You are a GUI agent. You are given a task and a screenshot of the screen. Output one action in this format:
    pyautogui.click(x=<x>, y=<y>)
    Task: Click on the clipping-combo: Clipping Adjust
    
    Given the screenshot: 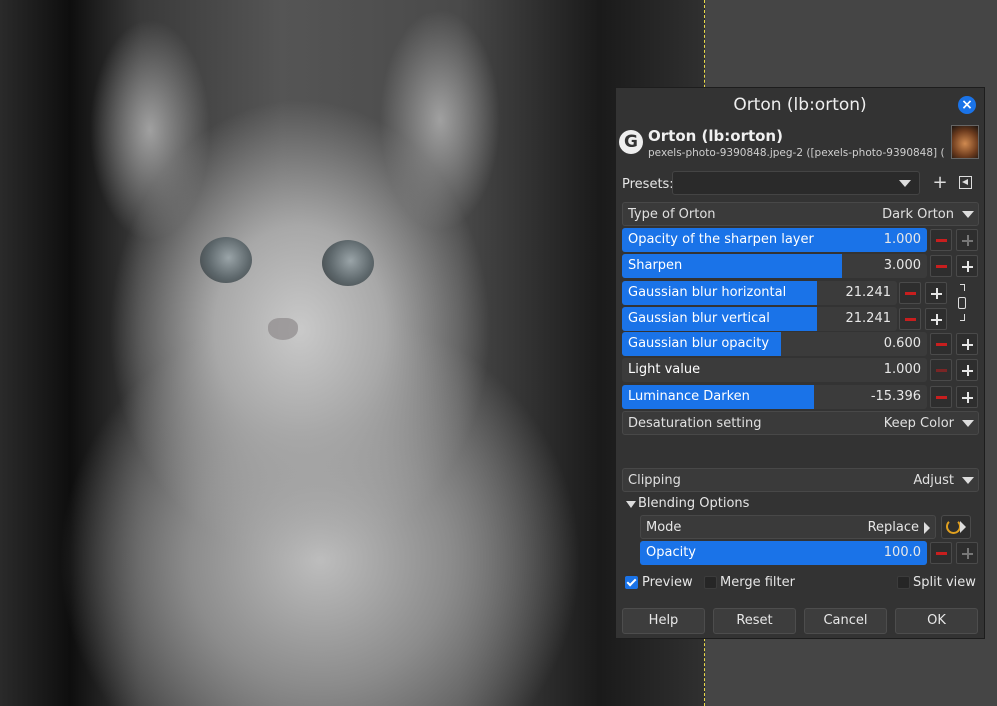 What is the action you would take?
    pyautogui.click(x=800, y=480)
    